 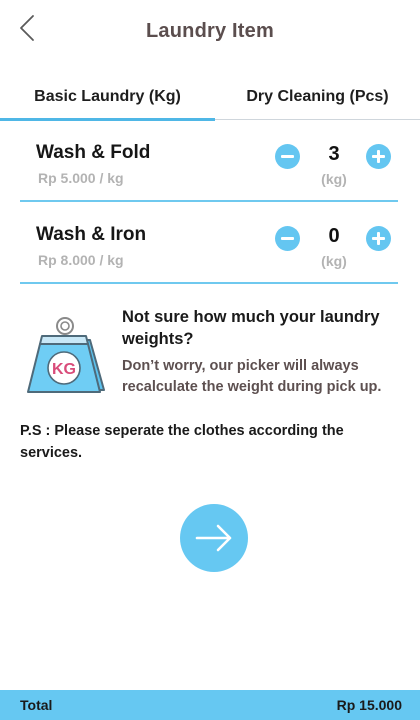 I want to click on category-tabs: Basic Laundry (Kg) Dry Cleaning (Pcs), so click(x=210, y=100).